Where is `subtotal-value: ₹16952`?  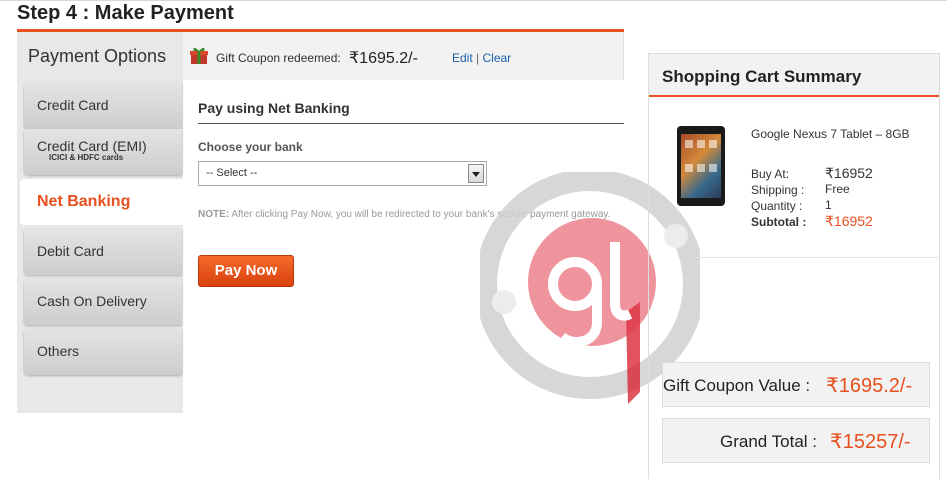
subtotal-value: ₹16952 is located at coordinates (849, 221).